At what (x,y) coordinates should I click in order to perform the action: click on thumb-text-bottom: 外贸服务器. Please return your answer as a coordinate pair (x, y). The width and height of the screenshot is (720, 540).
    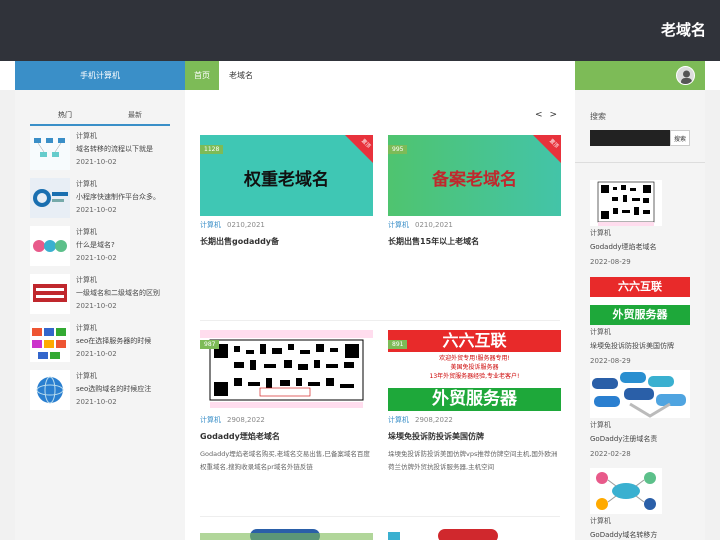
    Looking at the image, I should click on (640, 315).